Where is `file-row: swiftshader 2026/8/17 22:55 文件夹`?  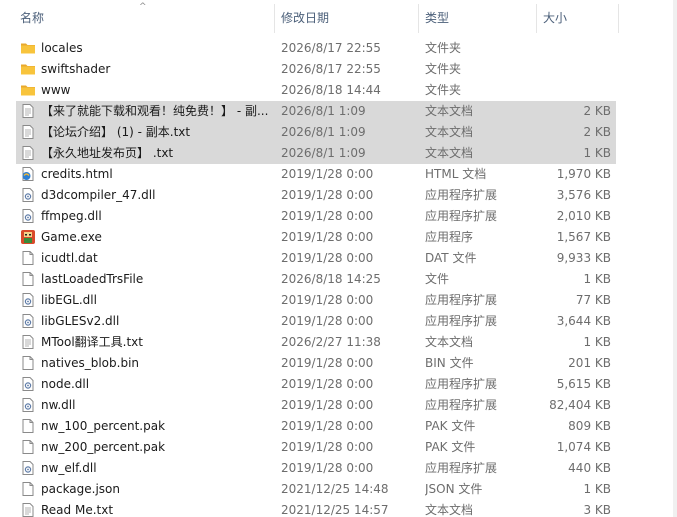
file-row: swiftshader 2026/8/17 22:55 文件夹 is located at coordinates (316, 69).